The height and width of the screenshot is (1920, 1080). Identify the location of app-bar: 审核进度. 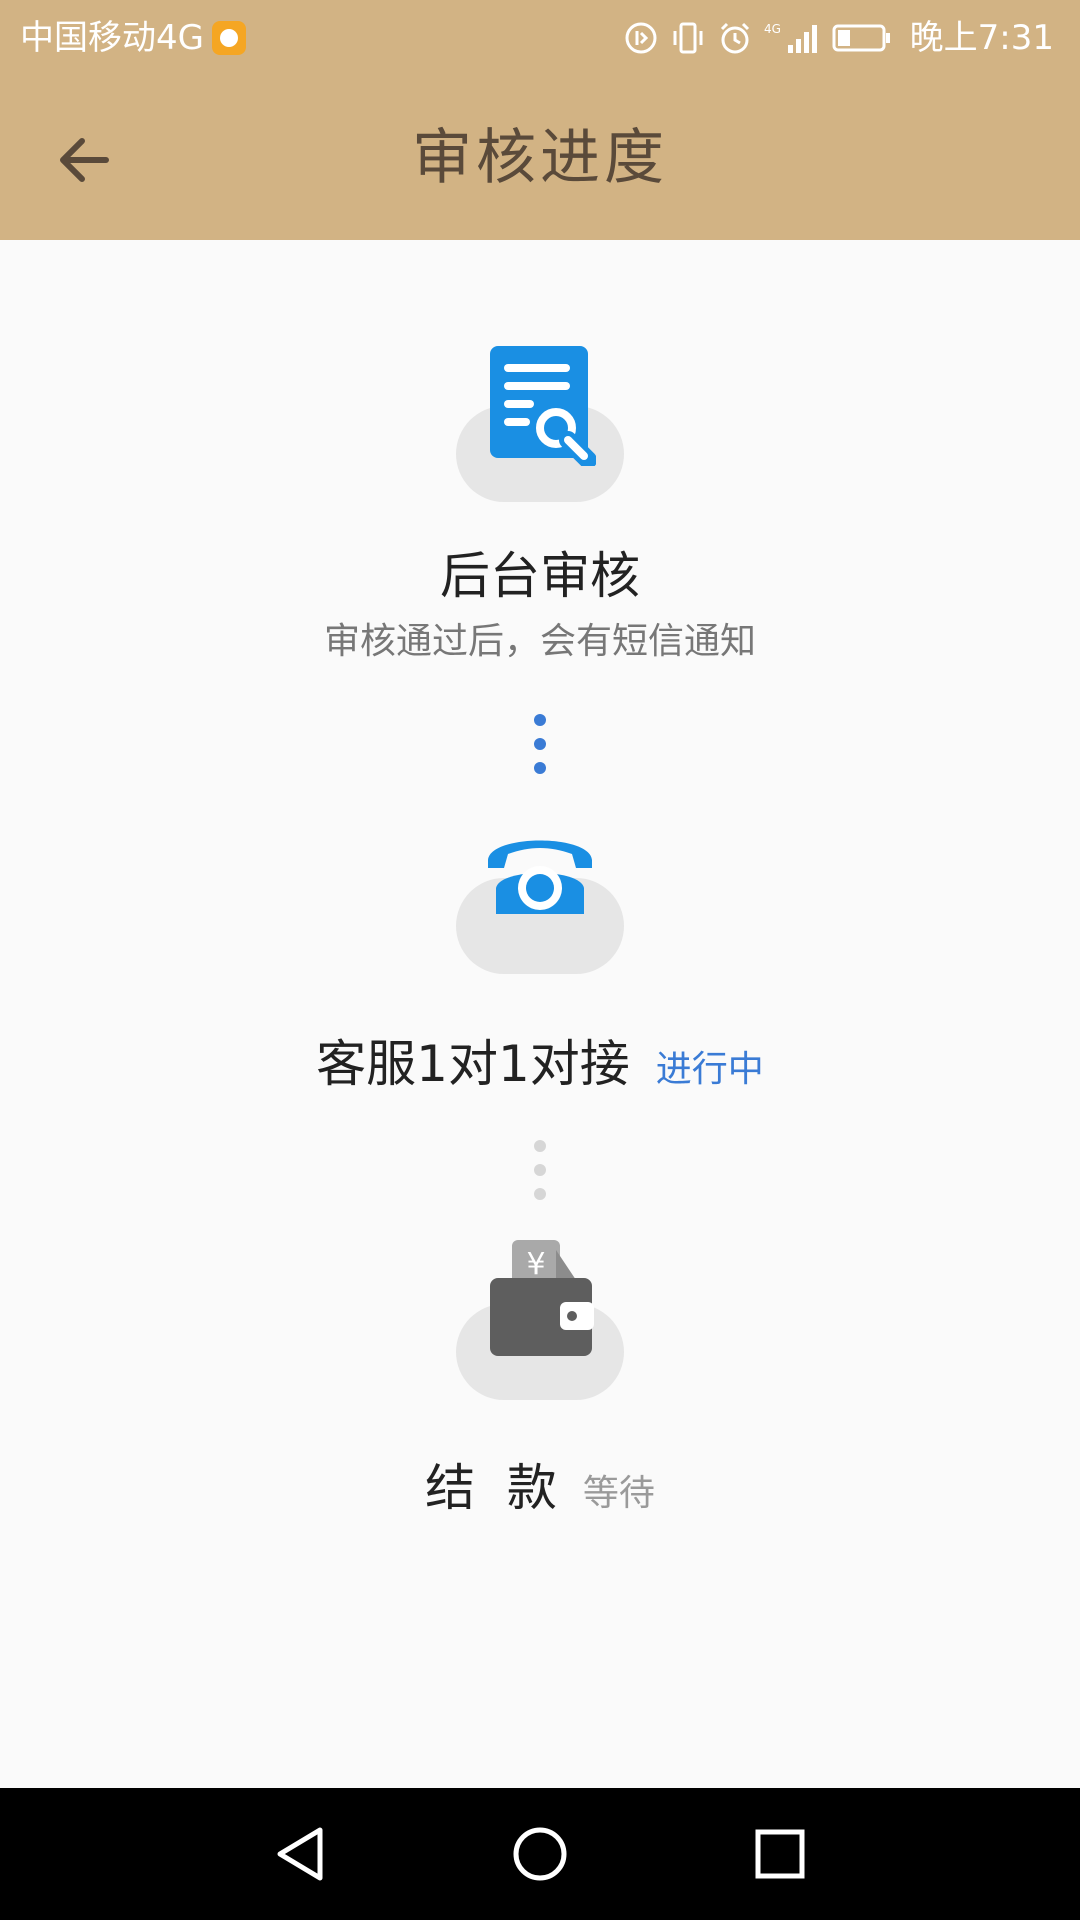
(540, 158).